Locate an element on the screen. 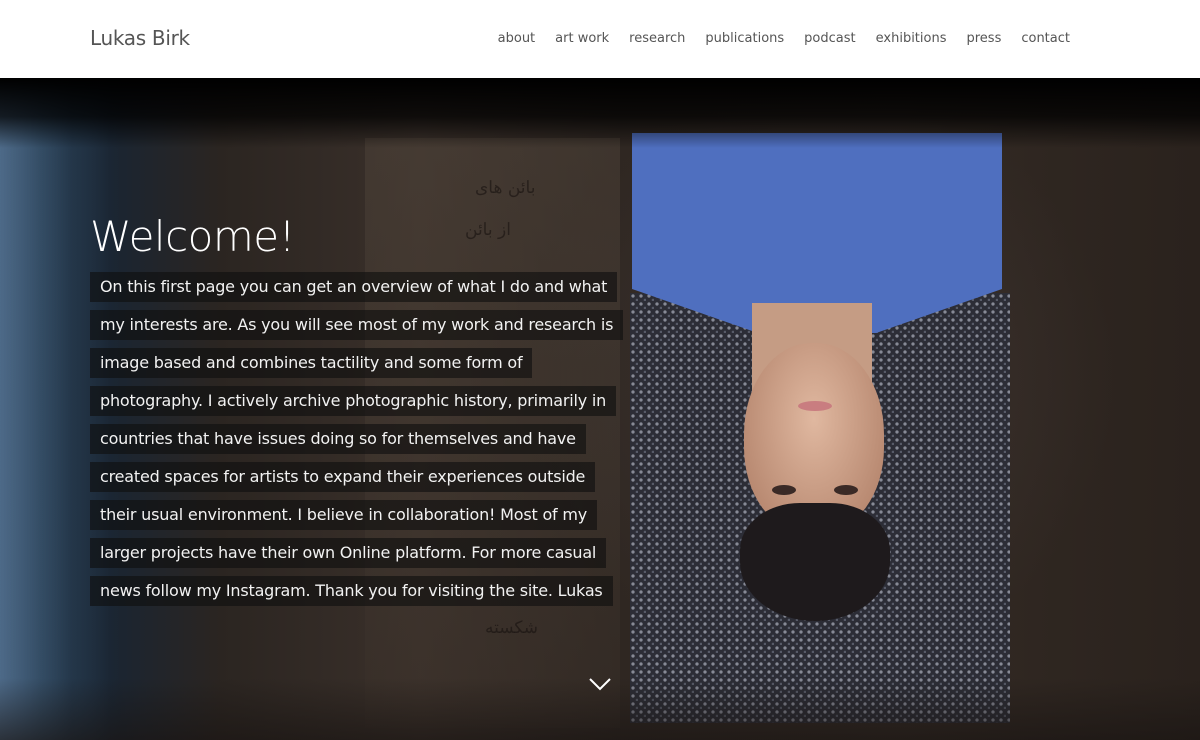 Image resolution: width=1200 pixels, height=740 pixels. hero-heading: Welcome! is located at coordinates (192, 236).